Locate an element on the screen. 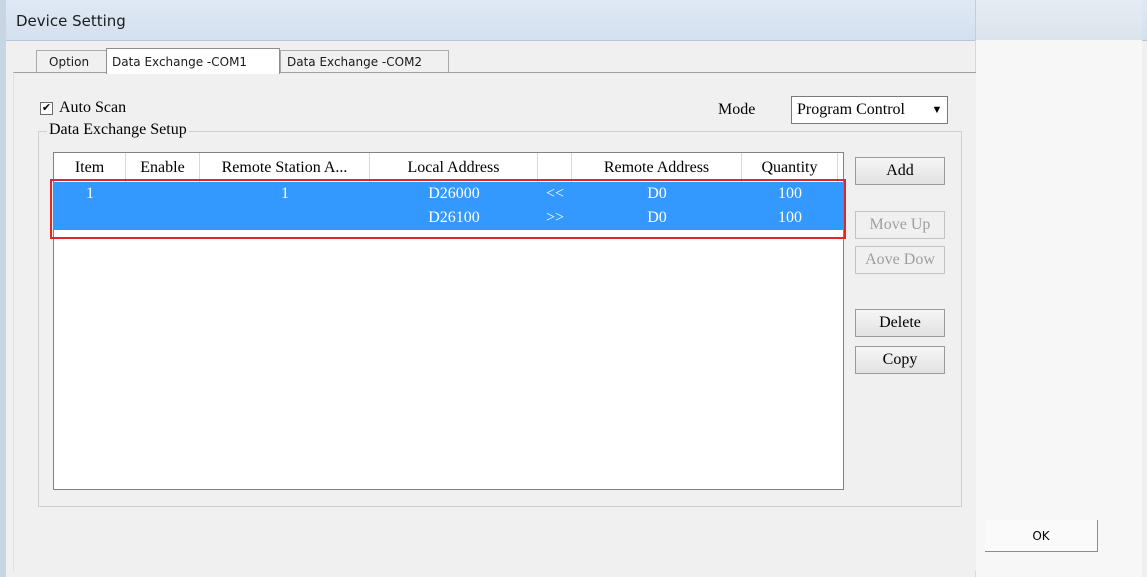 This screenshot has width=1147, height=577. cell-remote-station is located at coordinates (285, 218).